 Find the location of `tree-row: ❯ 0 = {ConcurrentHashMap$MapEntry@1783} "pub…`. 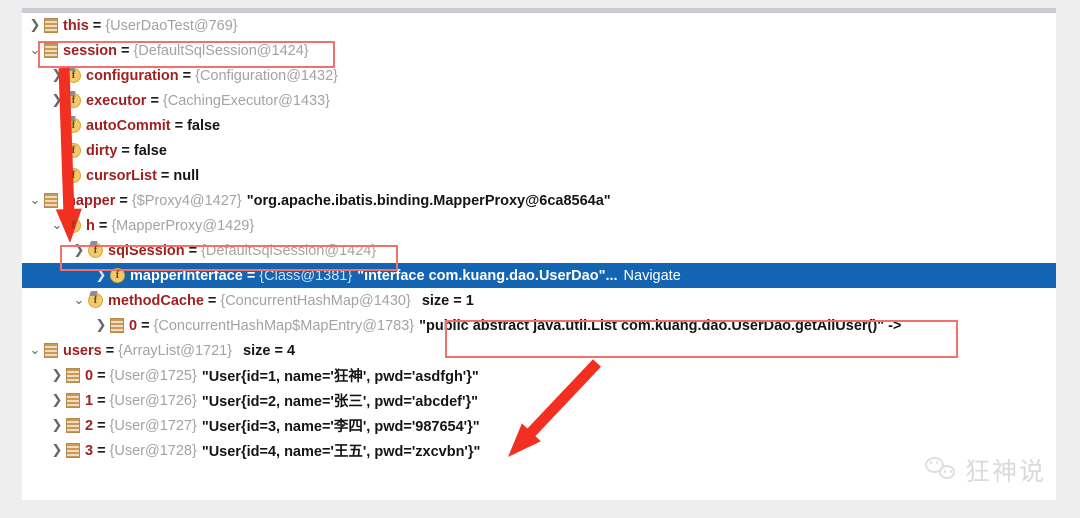

tree-row: ❯ 0 = {ConcurrentHashMap$MapEntry@1783} "pub… is located at coordinates (539, 325).